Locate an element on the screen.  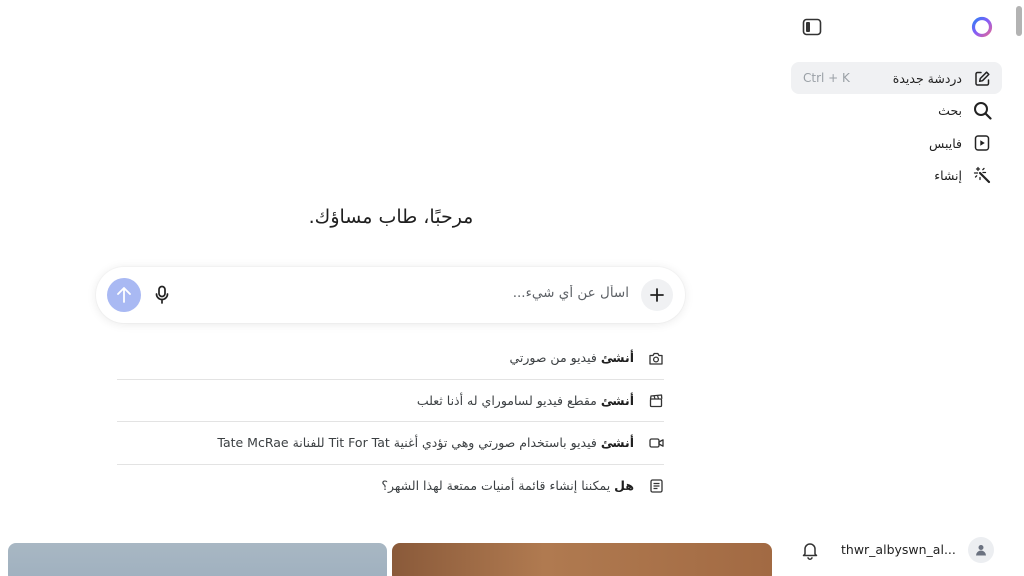
bell-icon is located at coordinates (810, 550).